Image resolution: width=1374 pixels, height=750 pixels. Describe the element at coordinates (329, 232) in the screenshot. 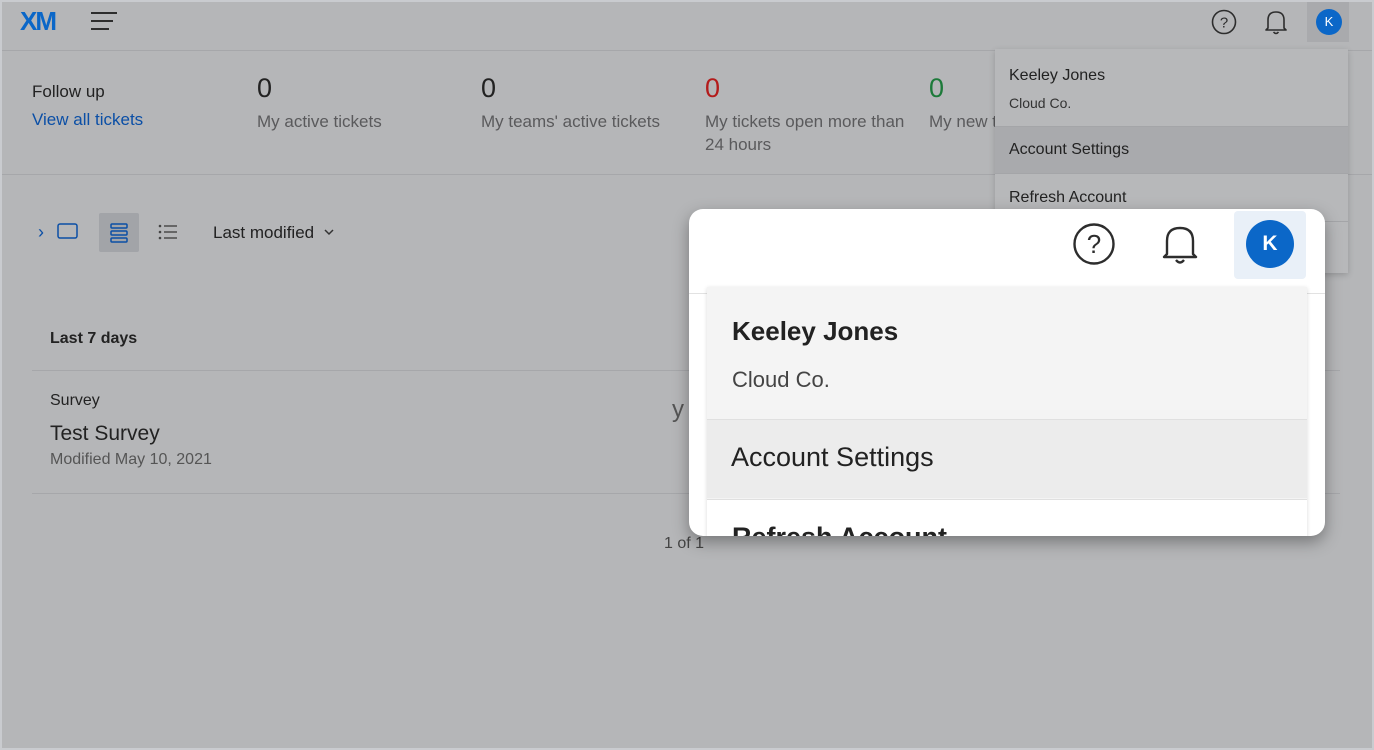

I see `chevron-down-icon` at that location.